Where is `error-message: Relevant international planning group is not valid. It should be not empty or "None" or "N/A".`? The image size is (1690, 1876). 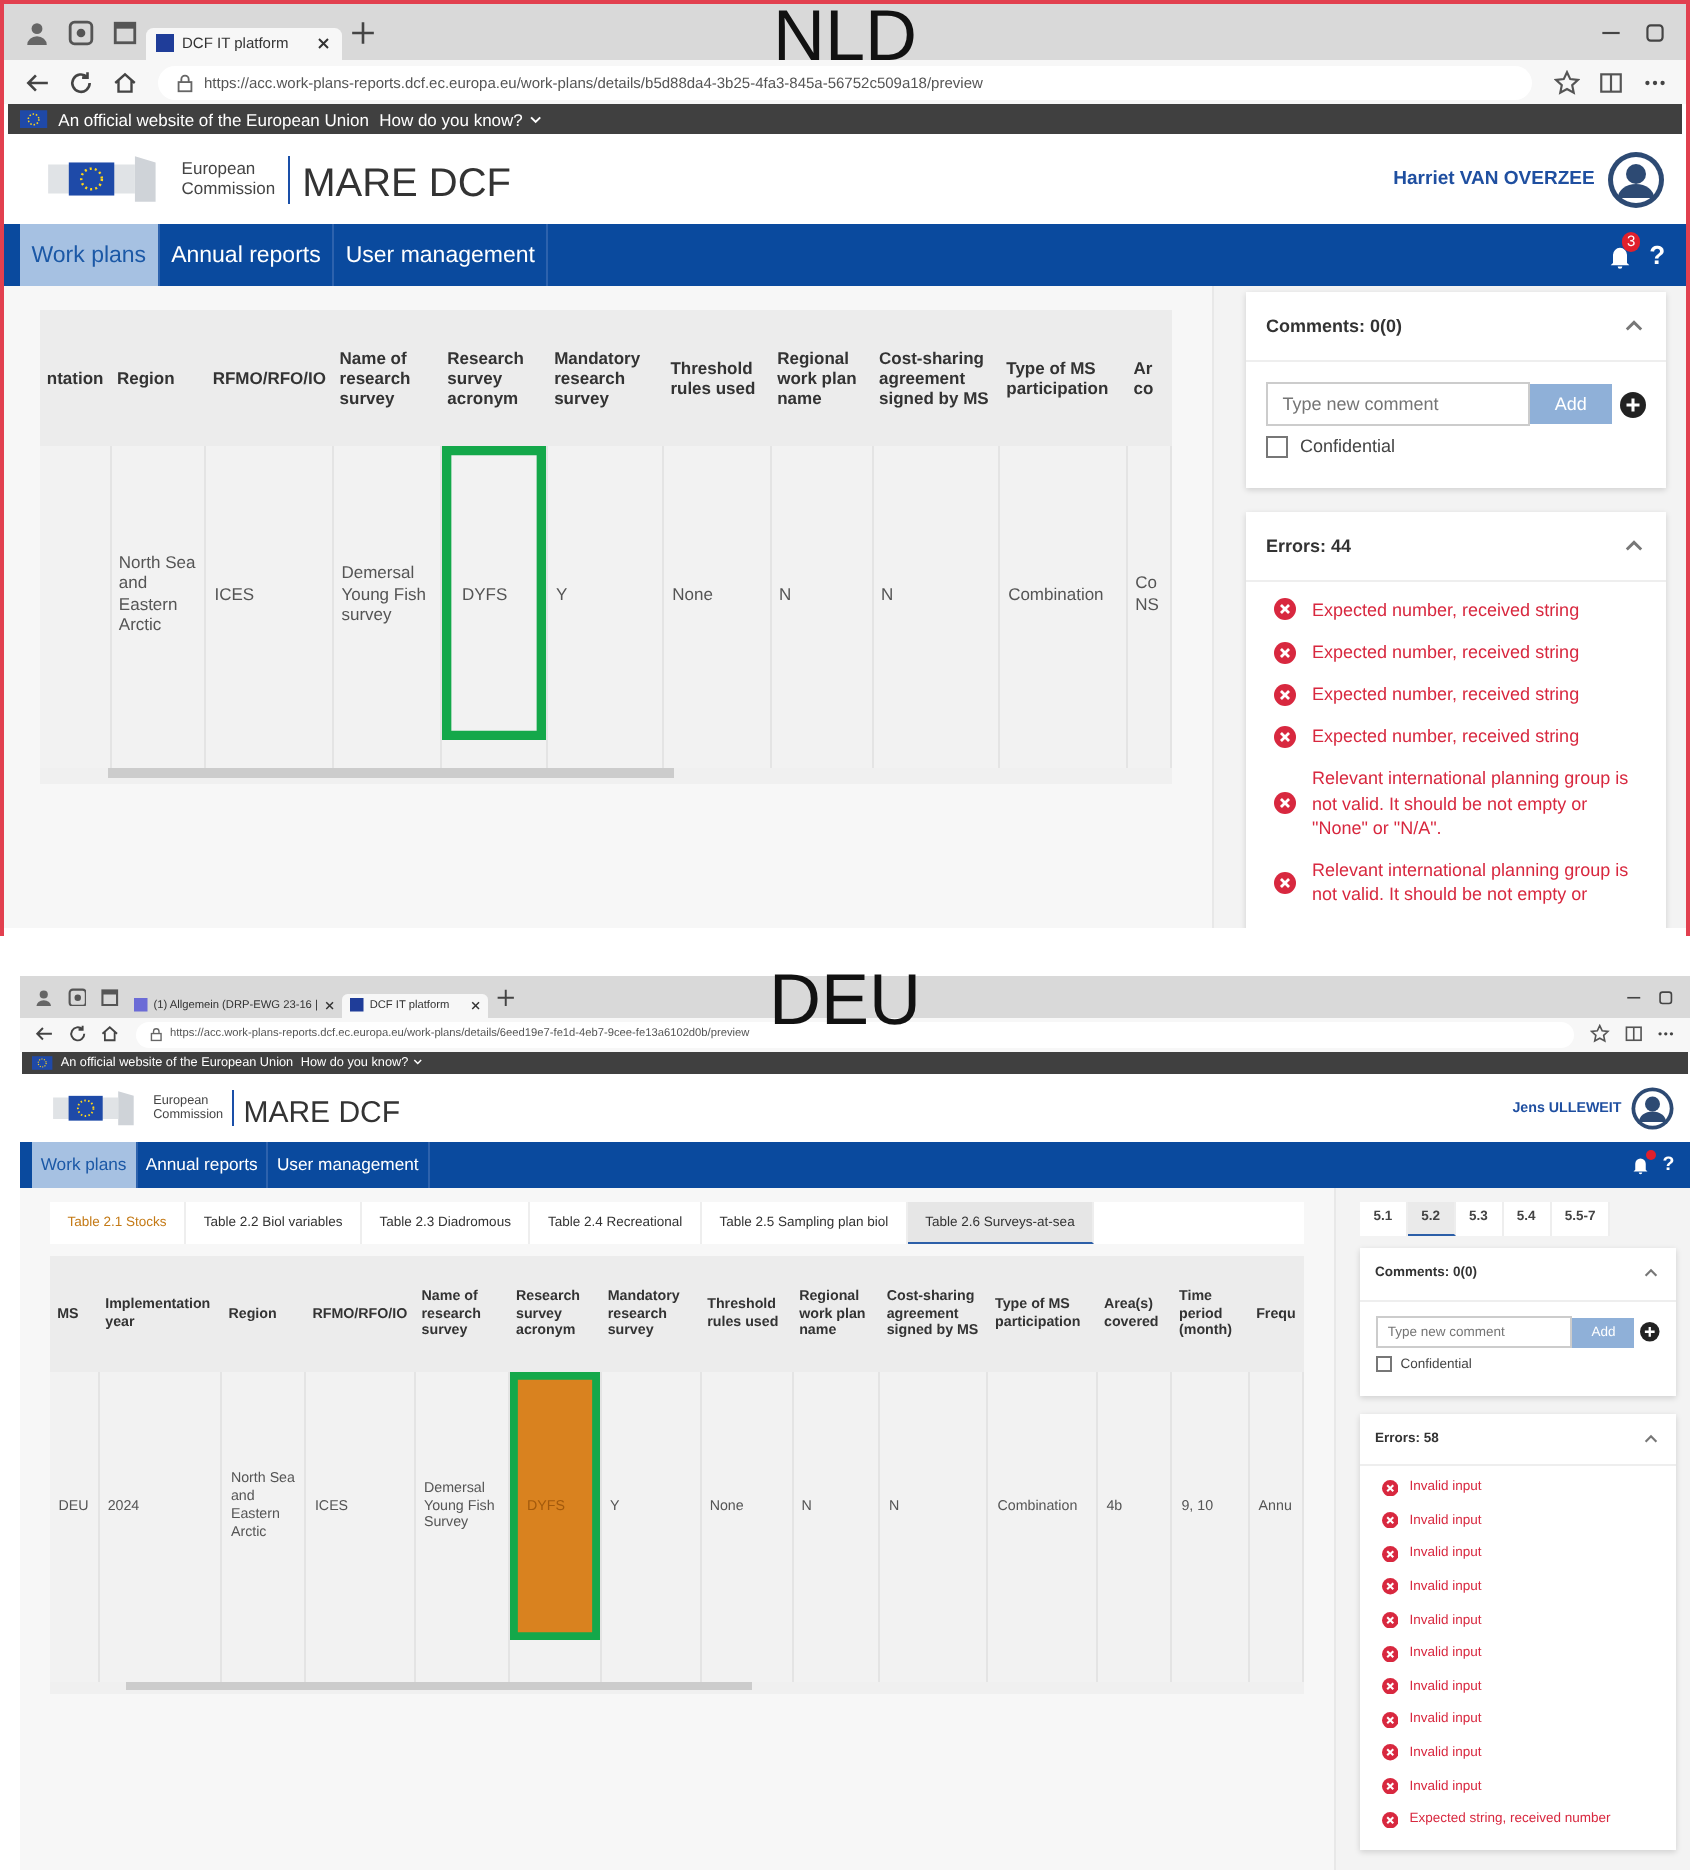 error-message: Relevant international planning group is not valid. It should be not empty or "None" or "N/A". is located at coordinates (1471, 803).